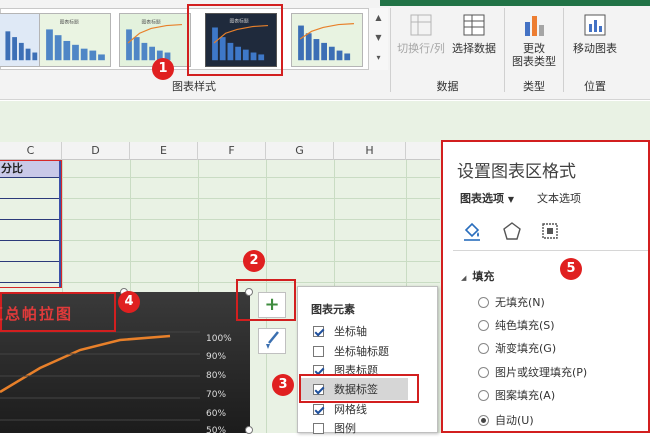 The image size is (650, 437). What do you see at coordinates (378, 18) in the screenshot?
I see `scroll-up-icon: ▲` at bounding box center [378, 18].